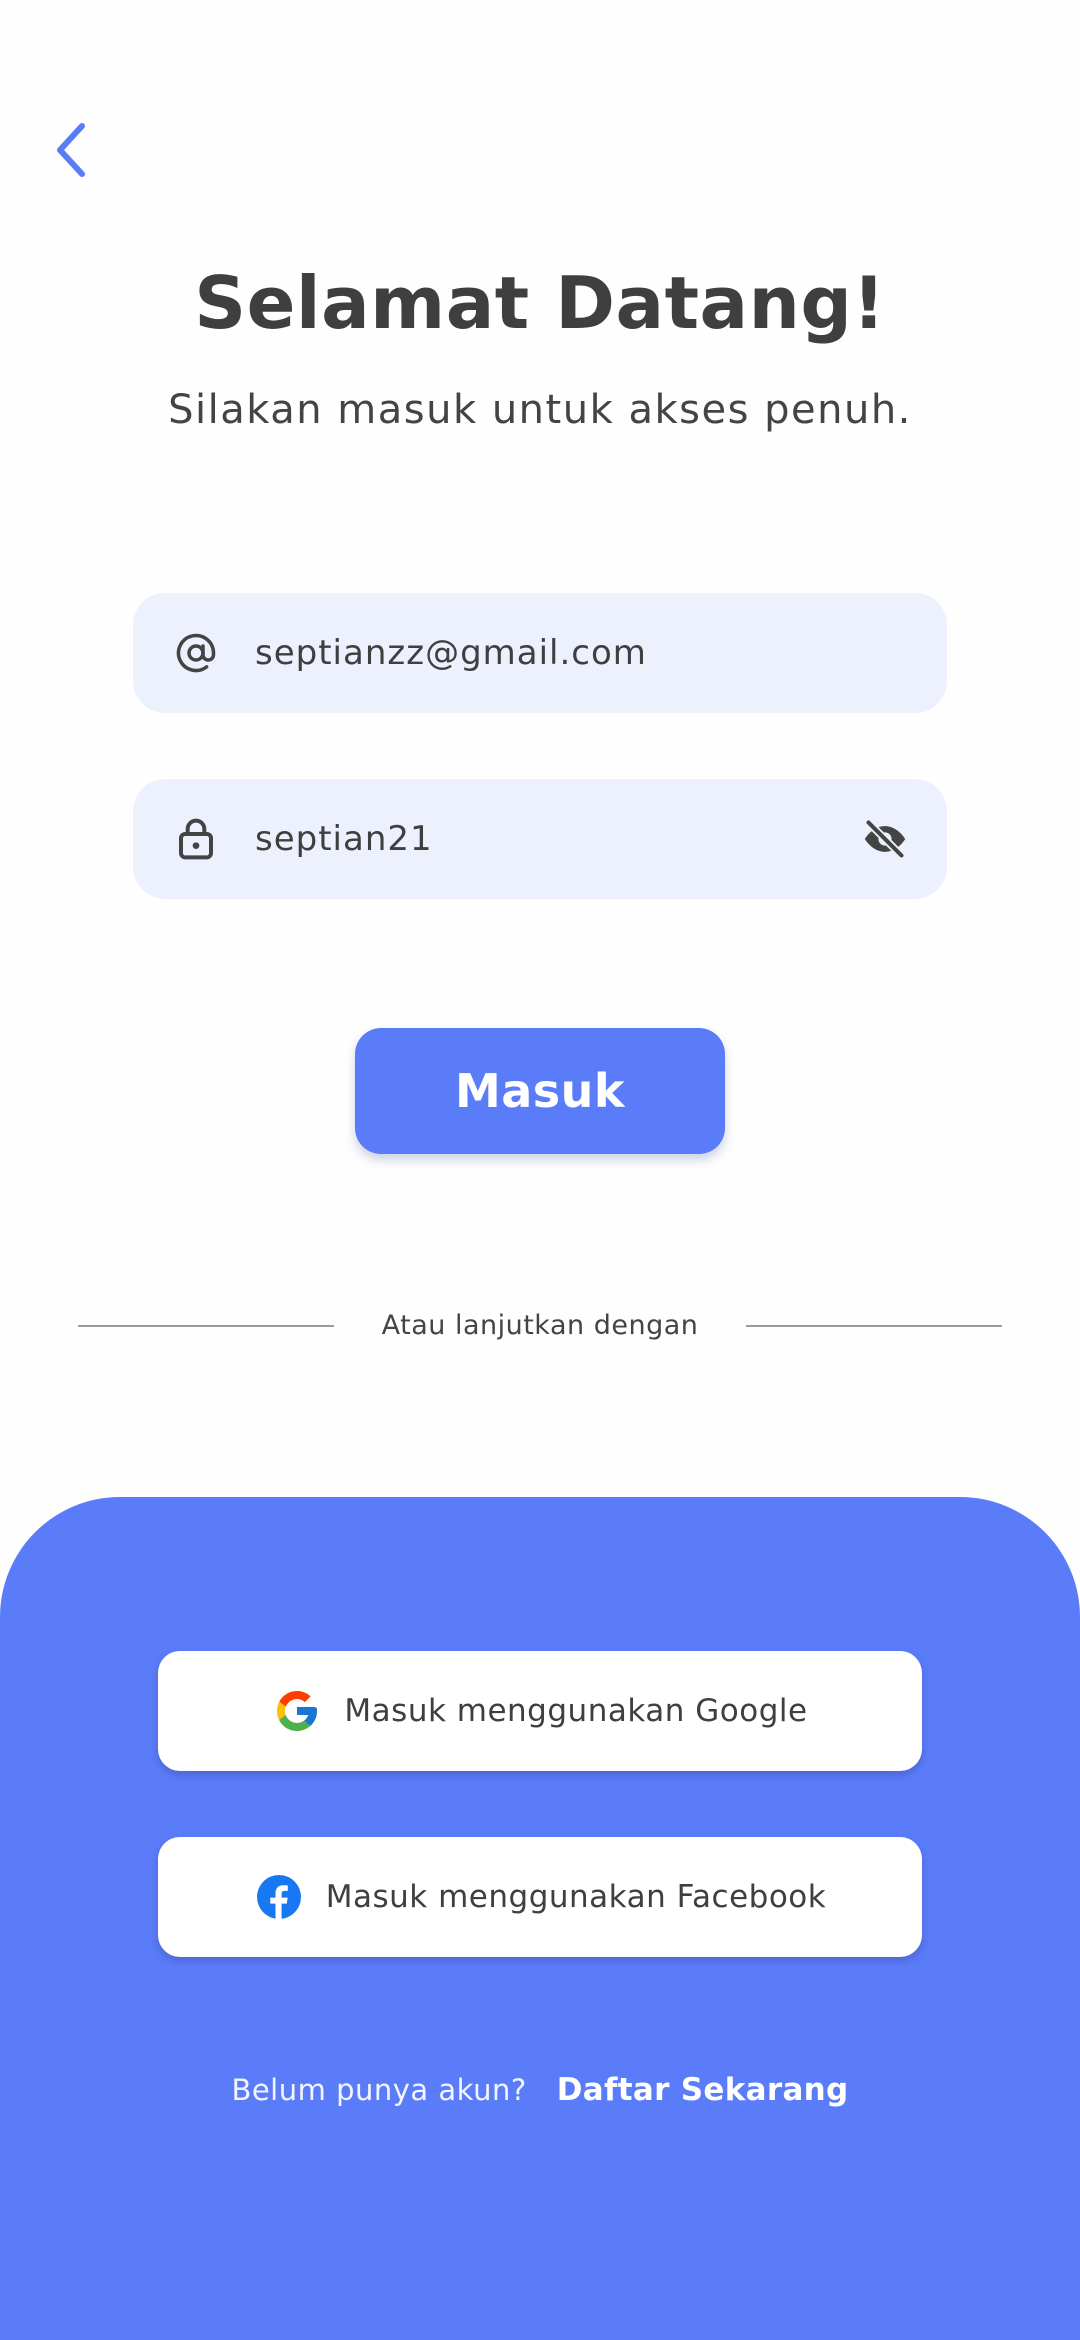 The width and height of the screenshot is (1080, 2340). What do you see at coordinates (196, 839) in the screenshot?
I see `lock-icon` at bounding box center [196, 839].